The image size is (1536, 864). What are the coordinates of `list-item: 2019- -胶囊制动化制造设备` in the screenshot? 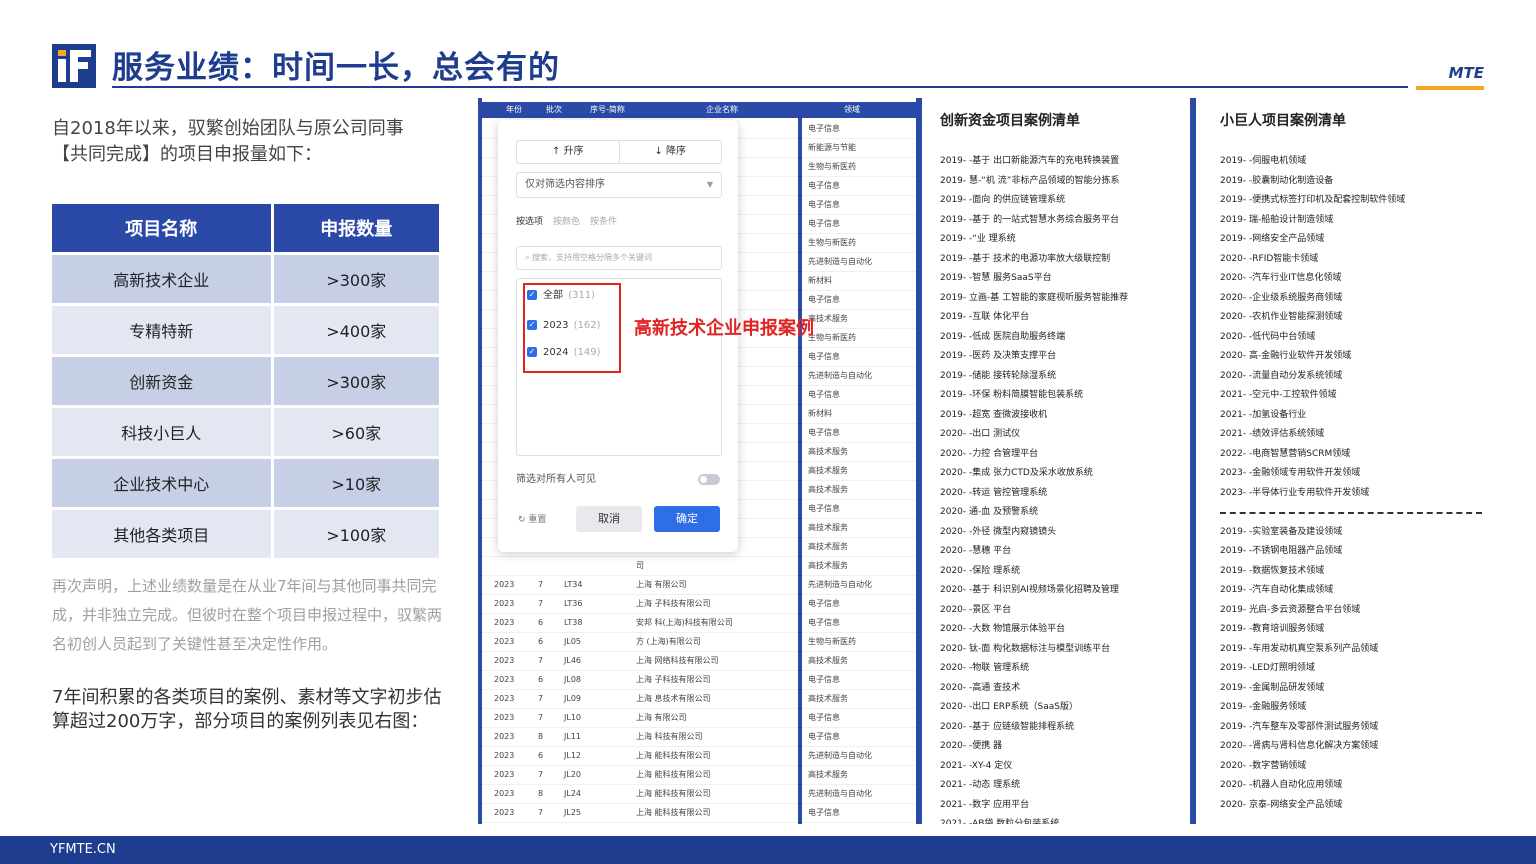 It's located at (1277, 180).